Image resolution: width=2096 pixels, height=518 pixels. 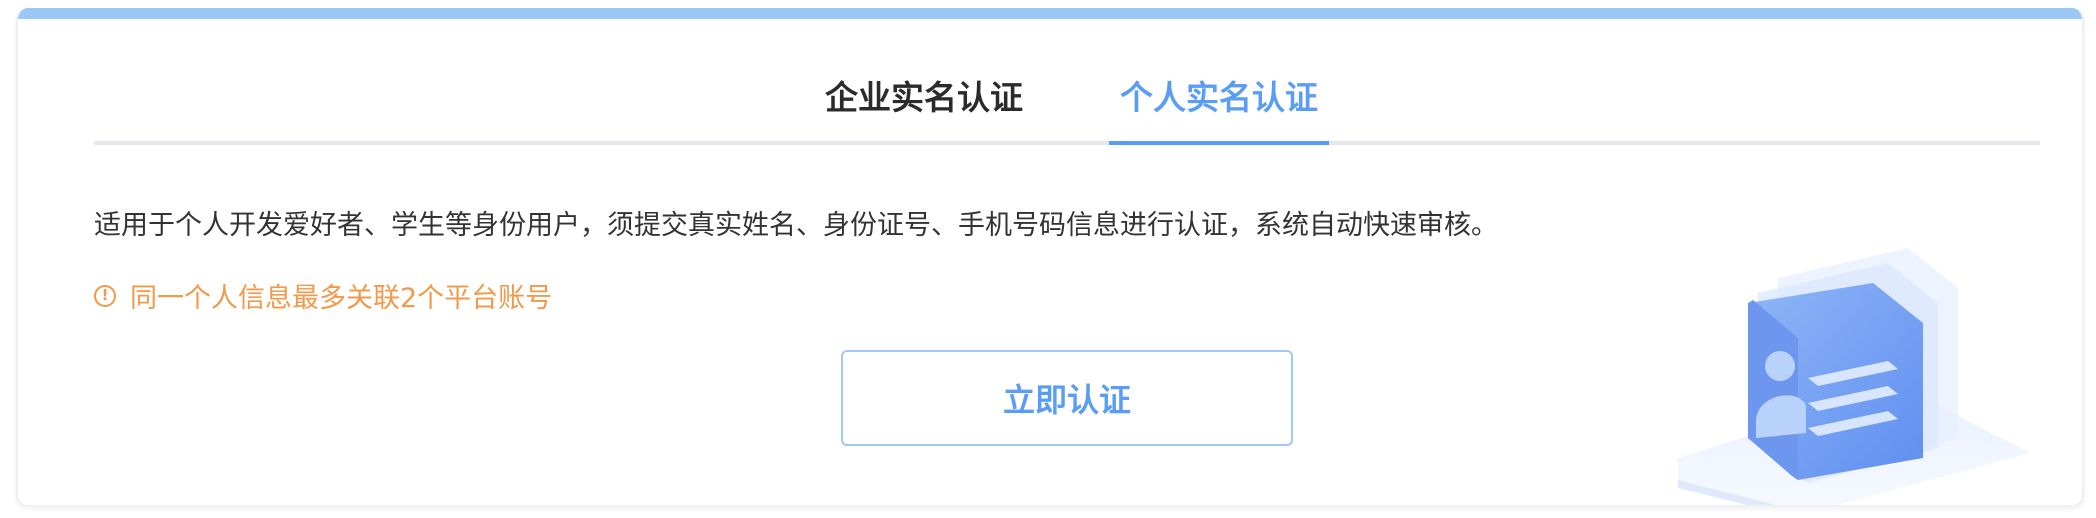 I want to click on active-tab-underline, so click(x=1219, y=143).